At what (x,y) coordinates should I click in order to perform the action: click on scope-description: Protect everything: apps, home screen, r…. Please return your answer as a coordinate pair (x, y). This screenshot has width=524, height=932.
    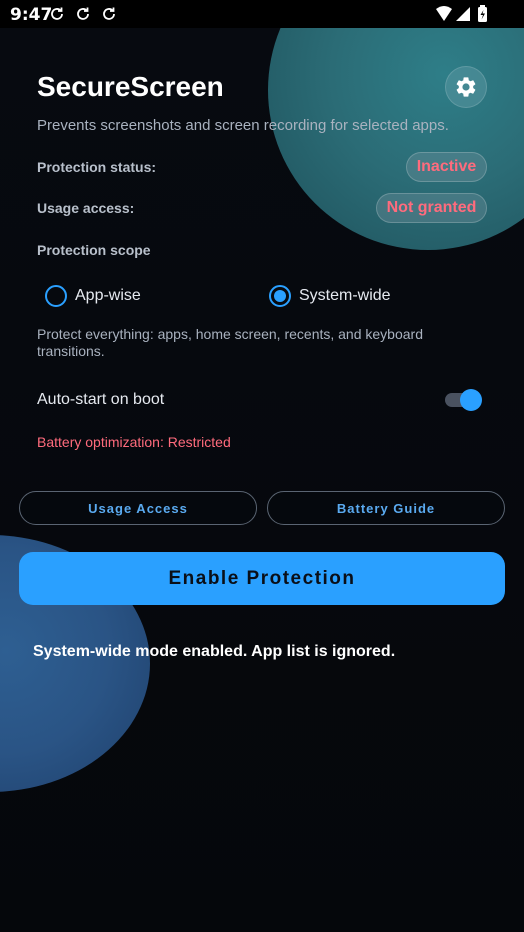
    Looking at the image, I should click on (230, 342).